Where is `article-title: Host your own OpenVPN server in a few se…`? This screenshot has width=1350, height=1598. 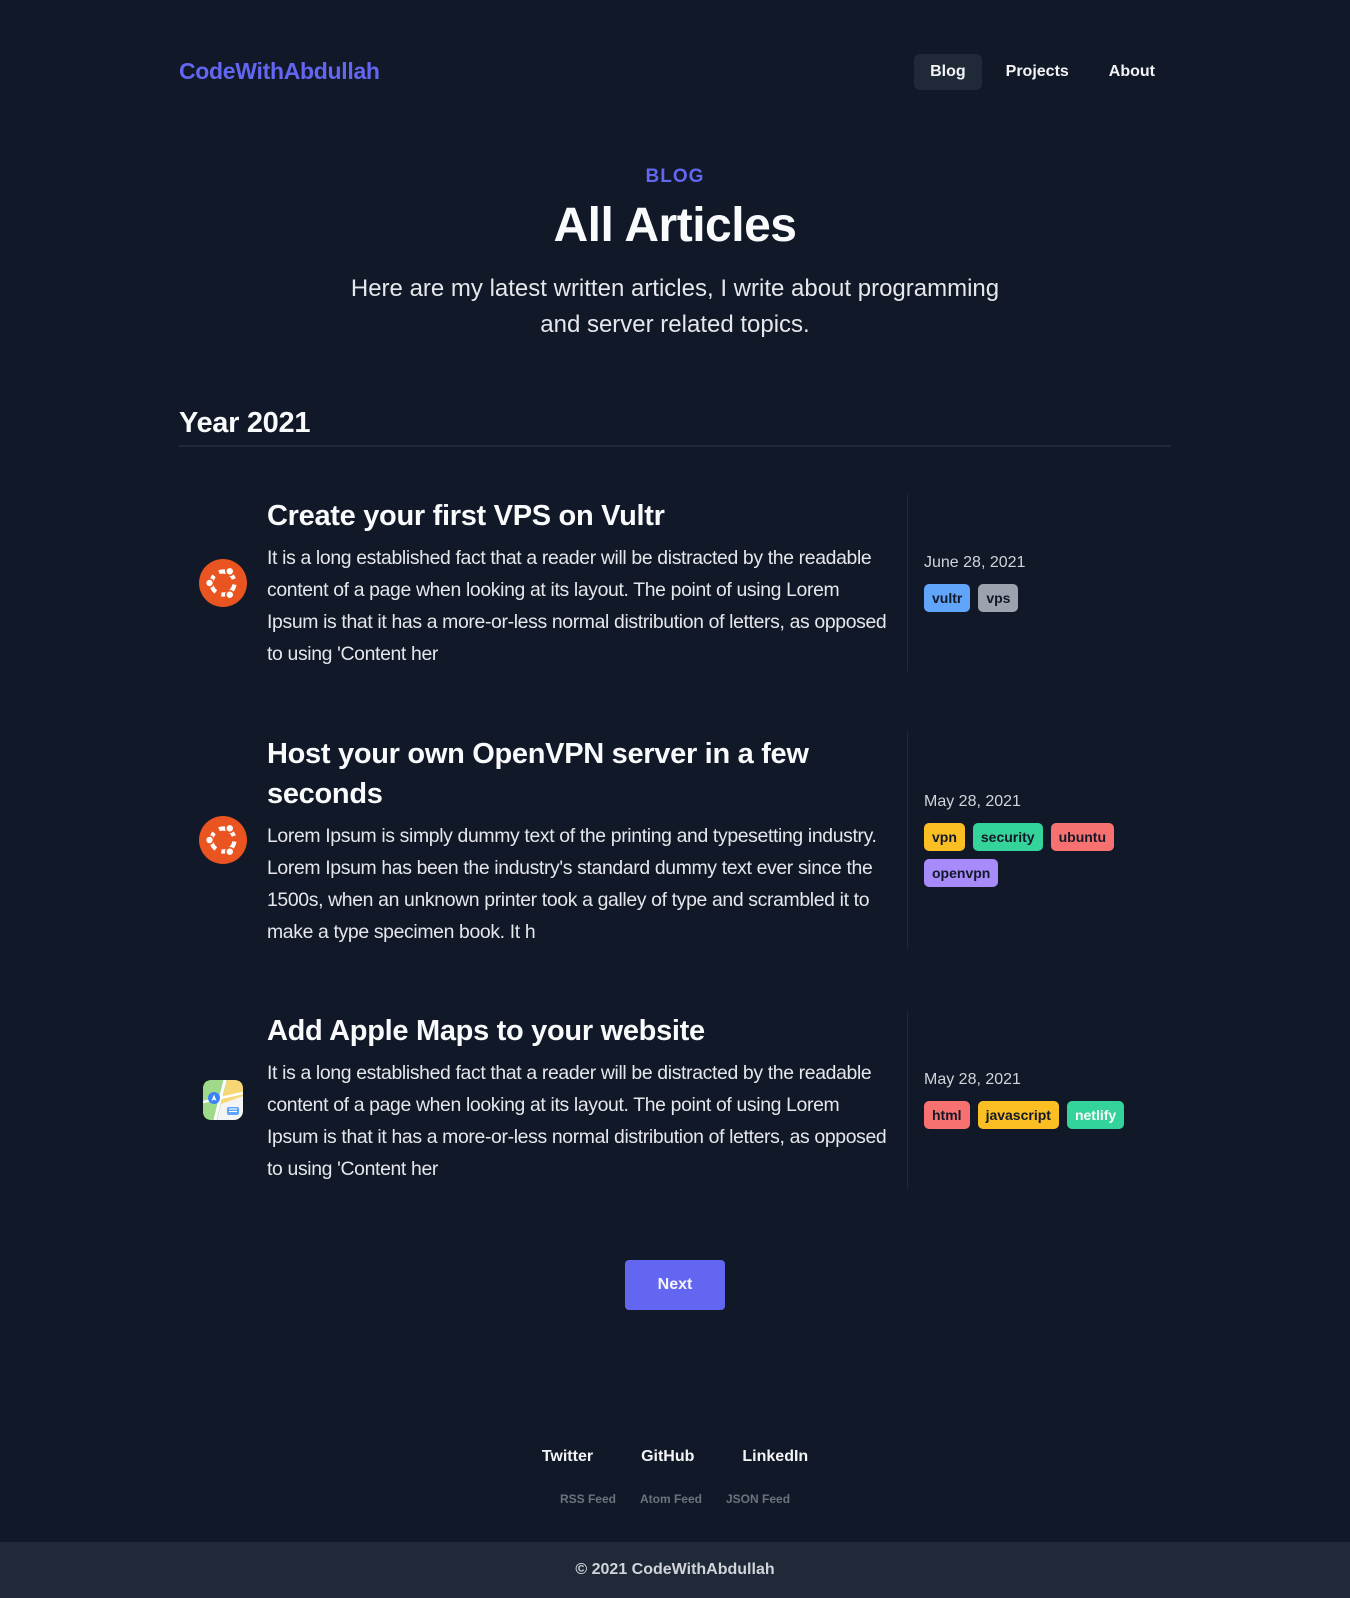
article-title: Host your own OpenVPN server in a few se… is located at coordinates (579, 774).